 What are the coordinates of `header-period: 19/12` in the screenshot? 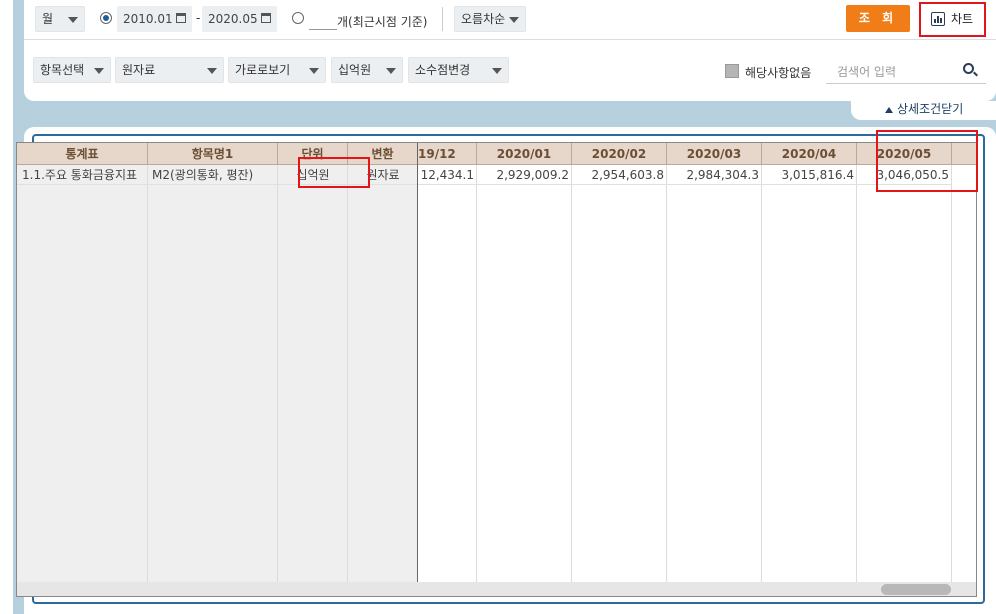 It's located at (447, 154).